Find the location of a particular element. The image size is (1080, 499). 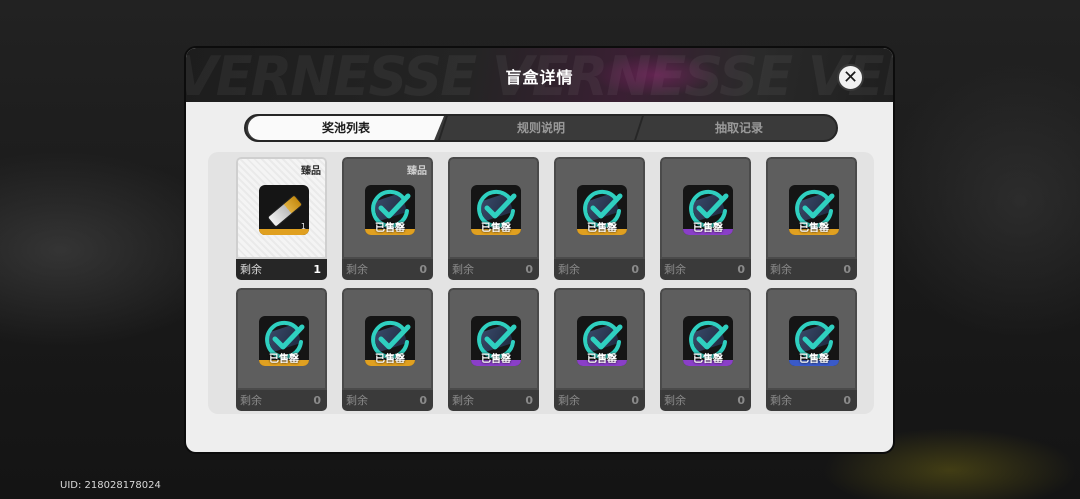

card-body: 臻品 1 is located at coordinates (281, 208).